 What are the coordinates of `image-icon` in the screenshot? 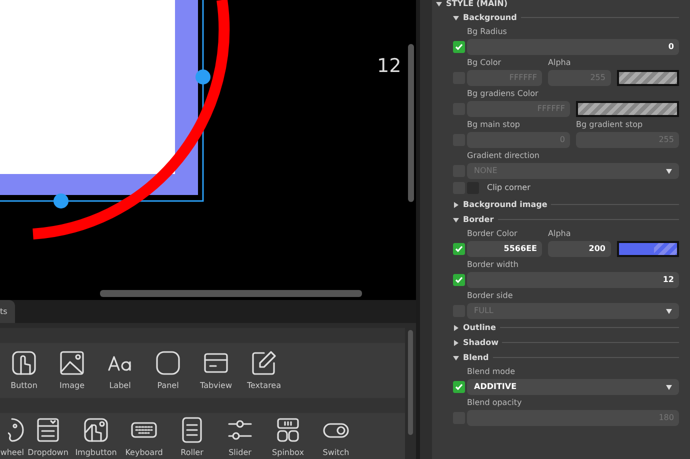 It's located at (72, 363).